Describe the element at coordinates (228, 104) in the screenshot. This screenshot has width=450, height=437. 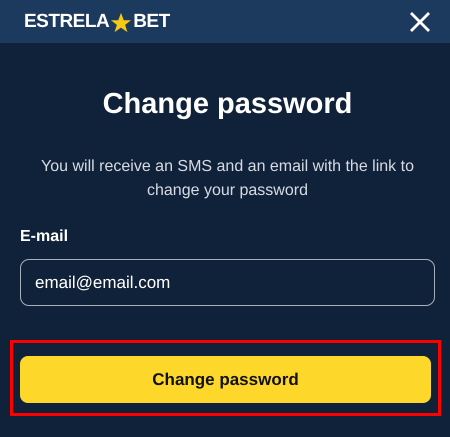
I see `dialog-title: Change password` at that location.